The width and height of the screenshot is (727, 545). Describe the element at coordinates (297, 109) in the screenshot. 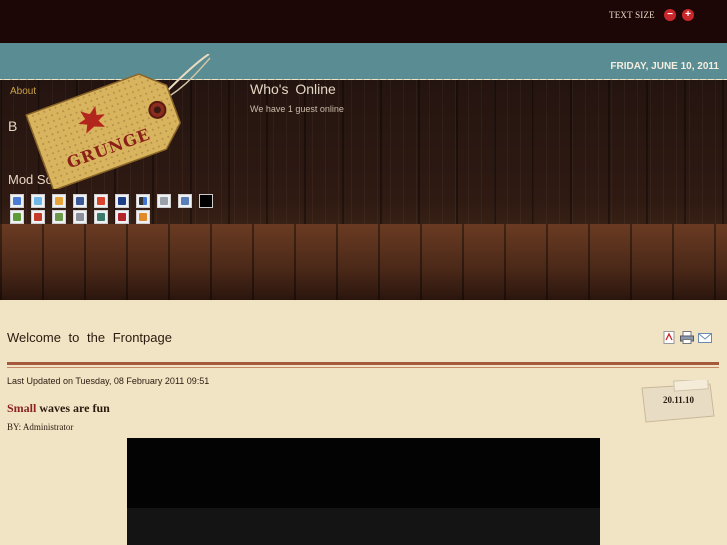

I see `whos-online-text: We have 1 guest online` at that location.